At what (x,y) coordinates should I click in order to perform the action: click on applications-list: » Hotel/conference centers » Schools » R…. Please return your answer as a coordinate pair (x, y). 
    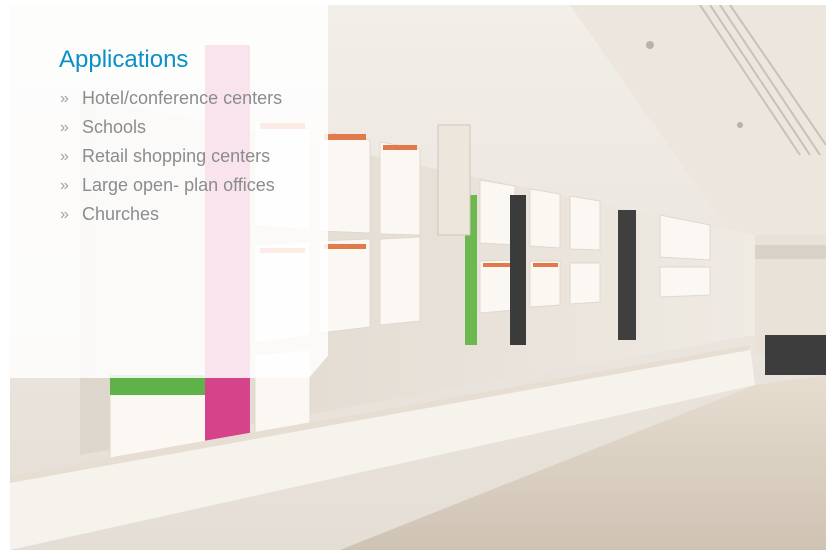
    Looking at the image, I should click on (180, 161).